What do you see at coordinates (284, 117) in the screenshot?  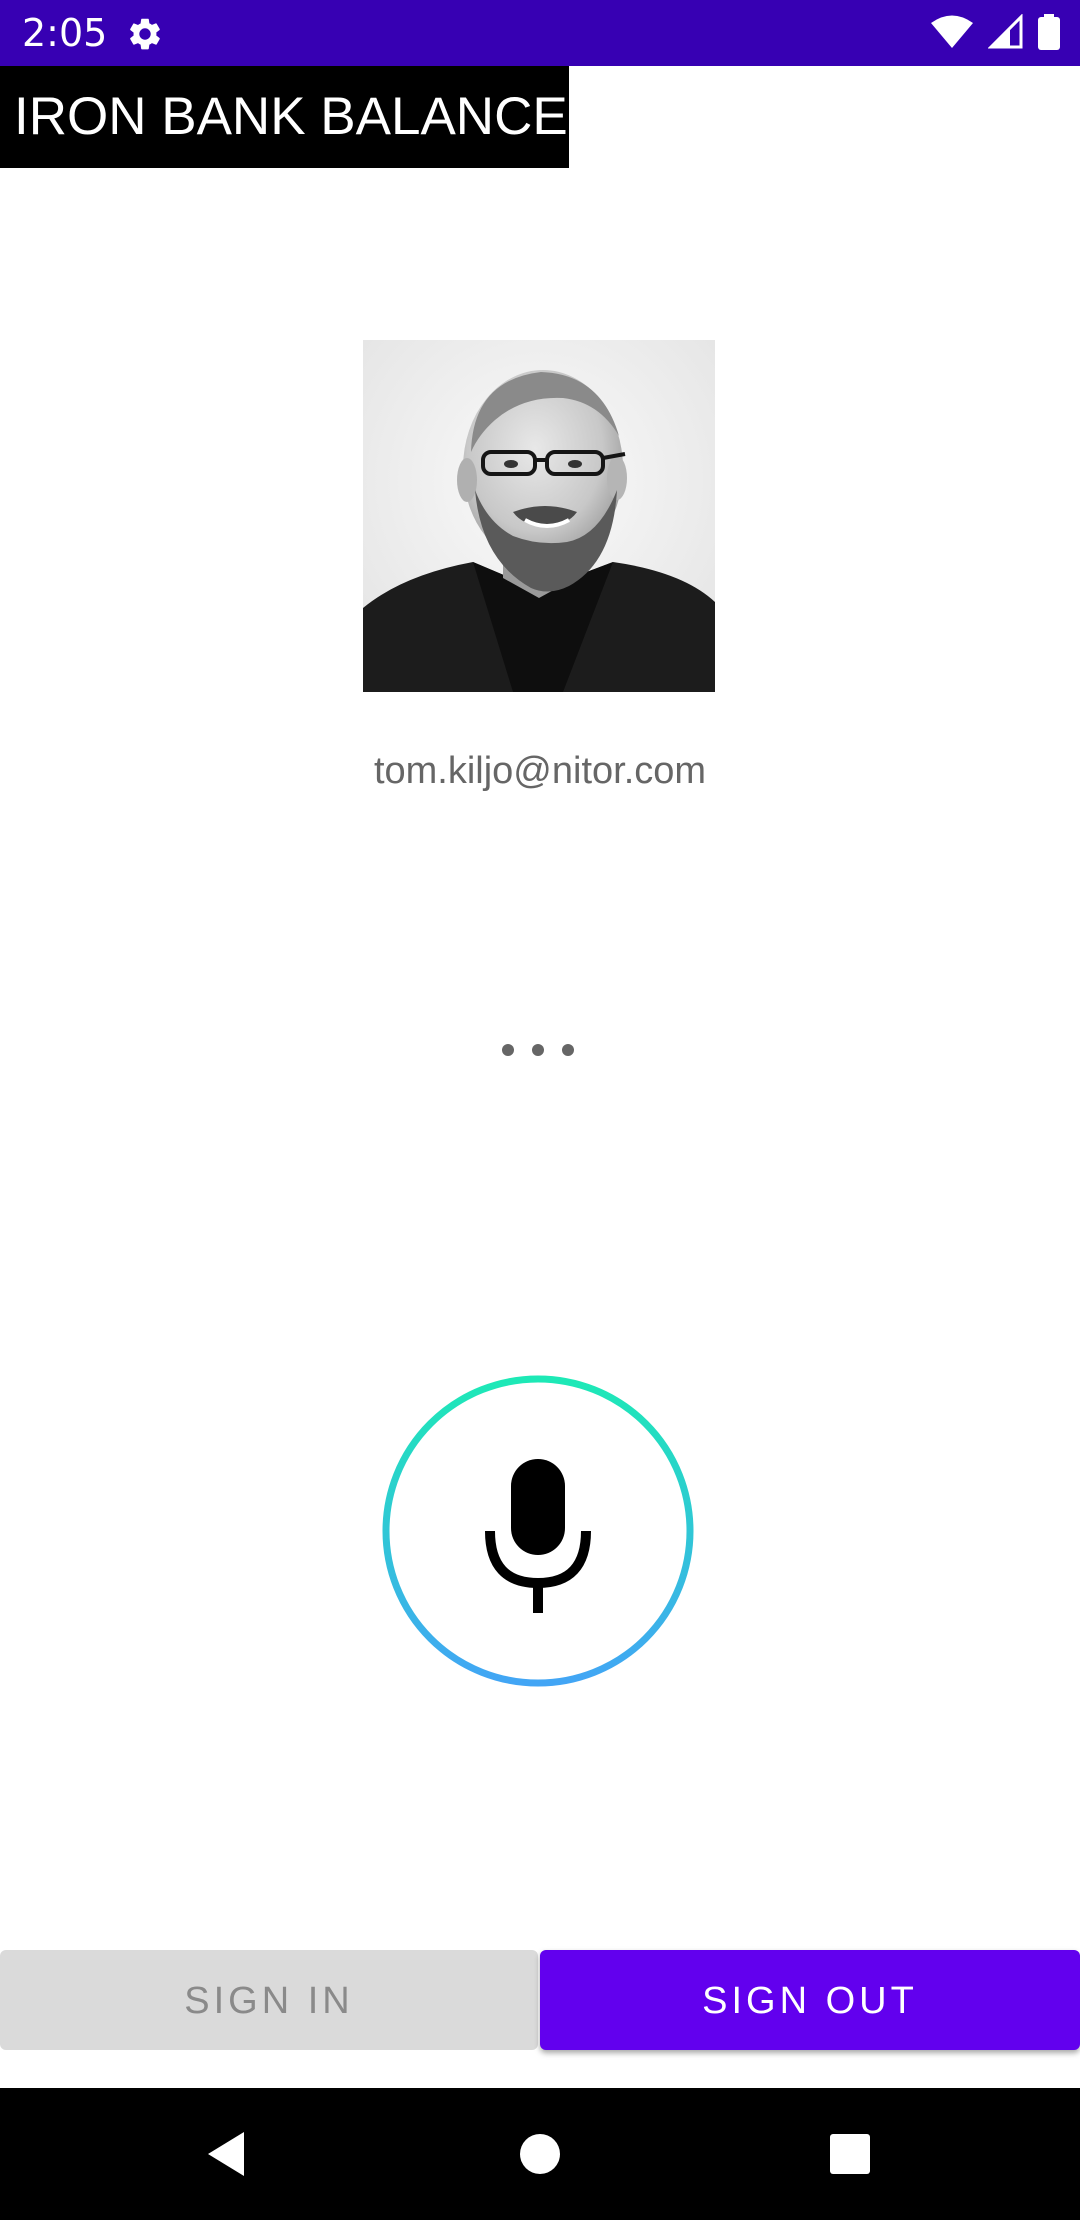 I see `app-title: IRON BANK BALANCE` at bounding box center [284, 117].